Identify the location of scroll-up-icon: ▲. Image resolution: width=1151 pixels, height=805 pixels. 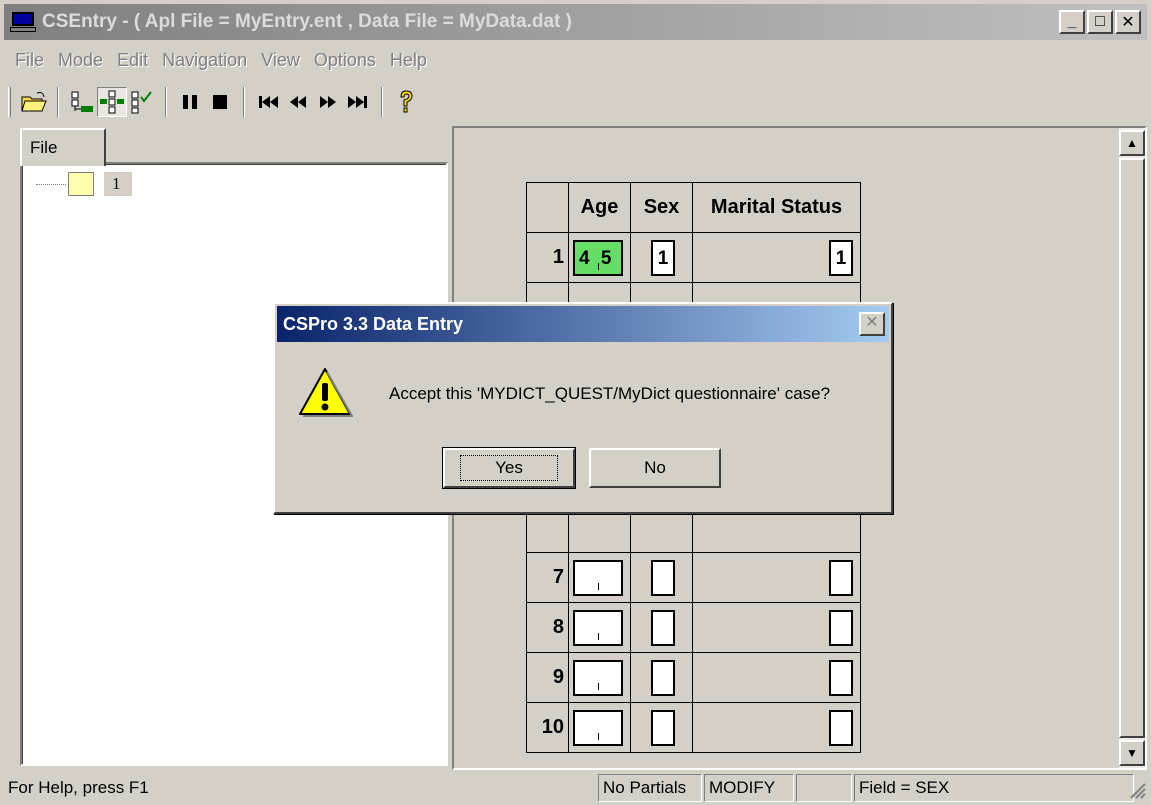
(1132, 143).